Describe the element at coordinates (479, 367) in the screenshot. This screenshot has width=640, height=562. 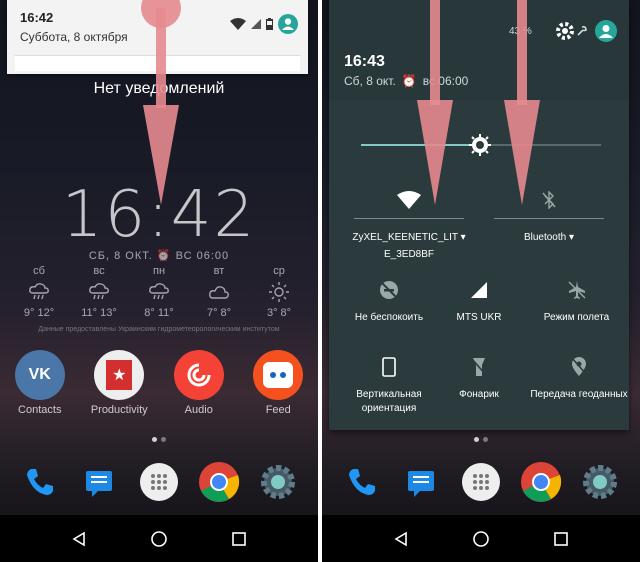
I see `flashlight-off-icon` at that location.